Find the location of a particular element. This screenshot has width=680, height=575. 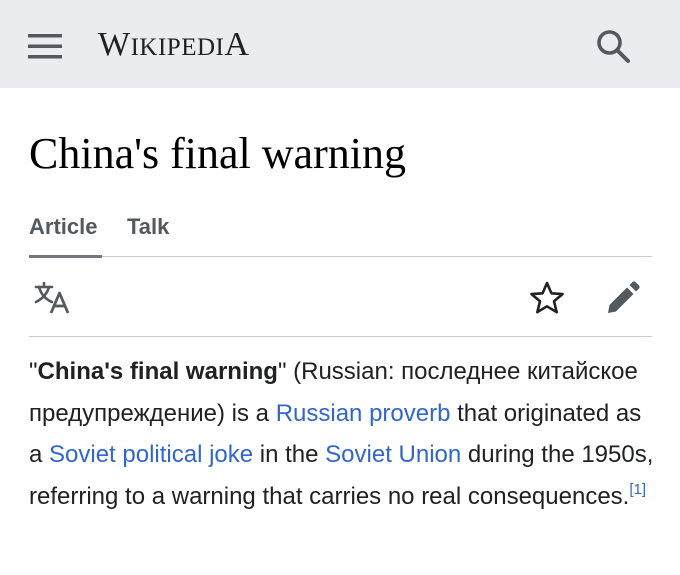

lead-text-3: in the is located at coordinates (289, 454).